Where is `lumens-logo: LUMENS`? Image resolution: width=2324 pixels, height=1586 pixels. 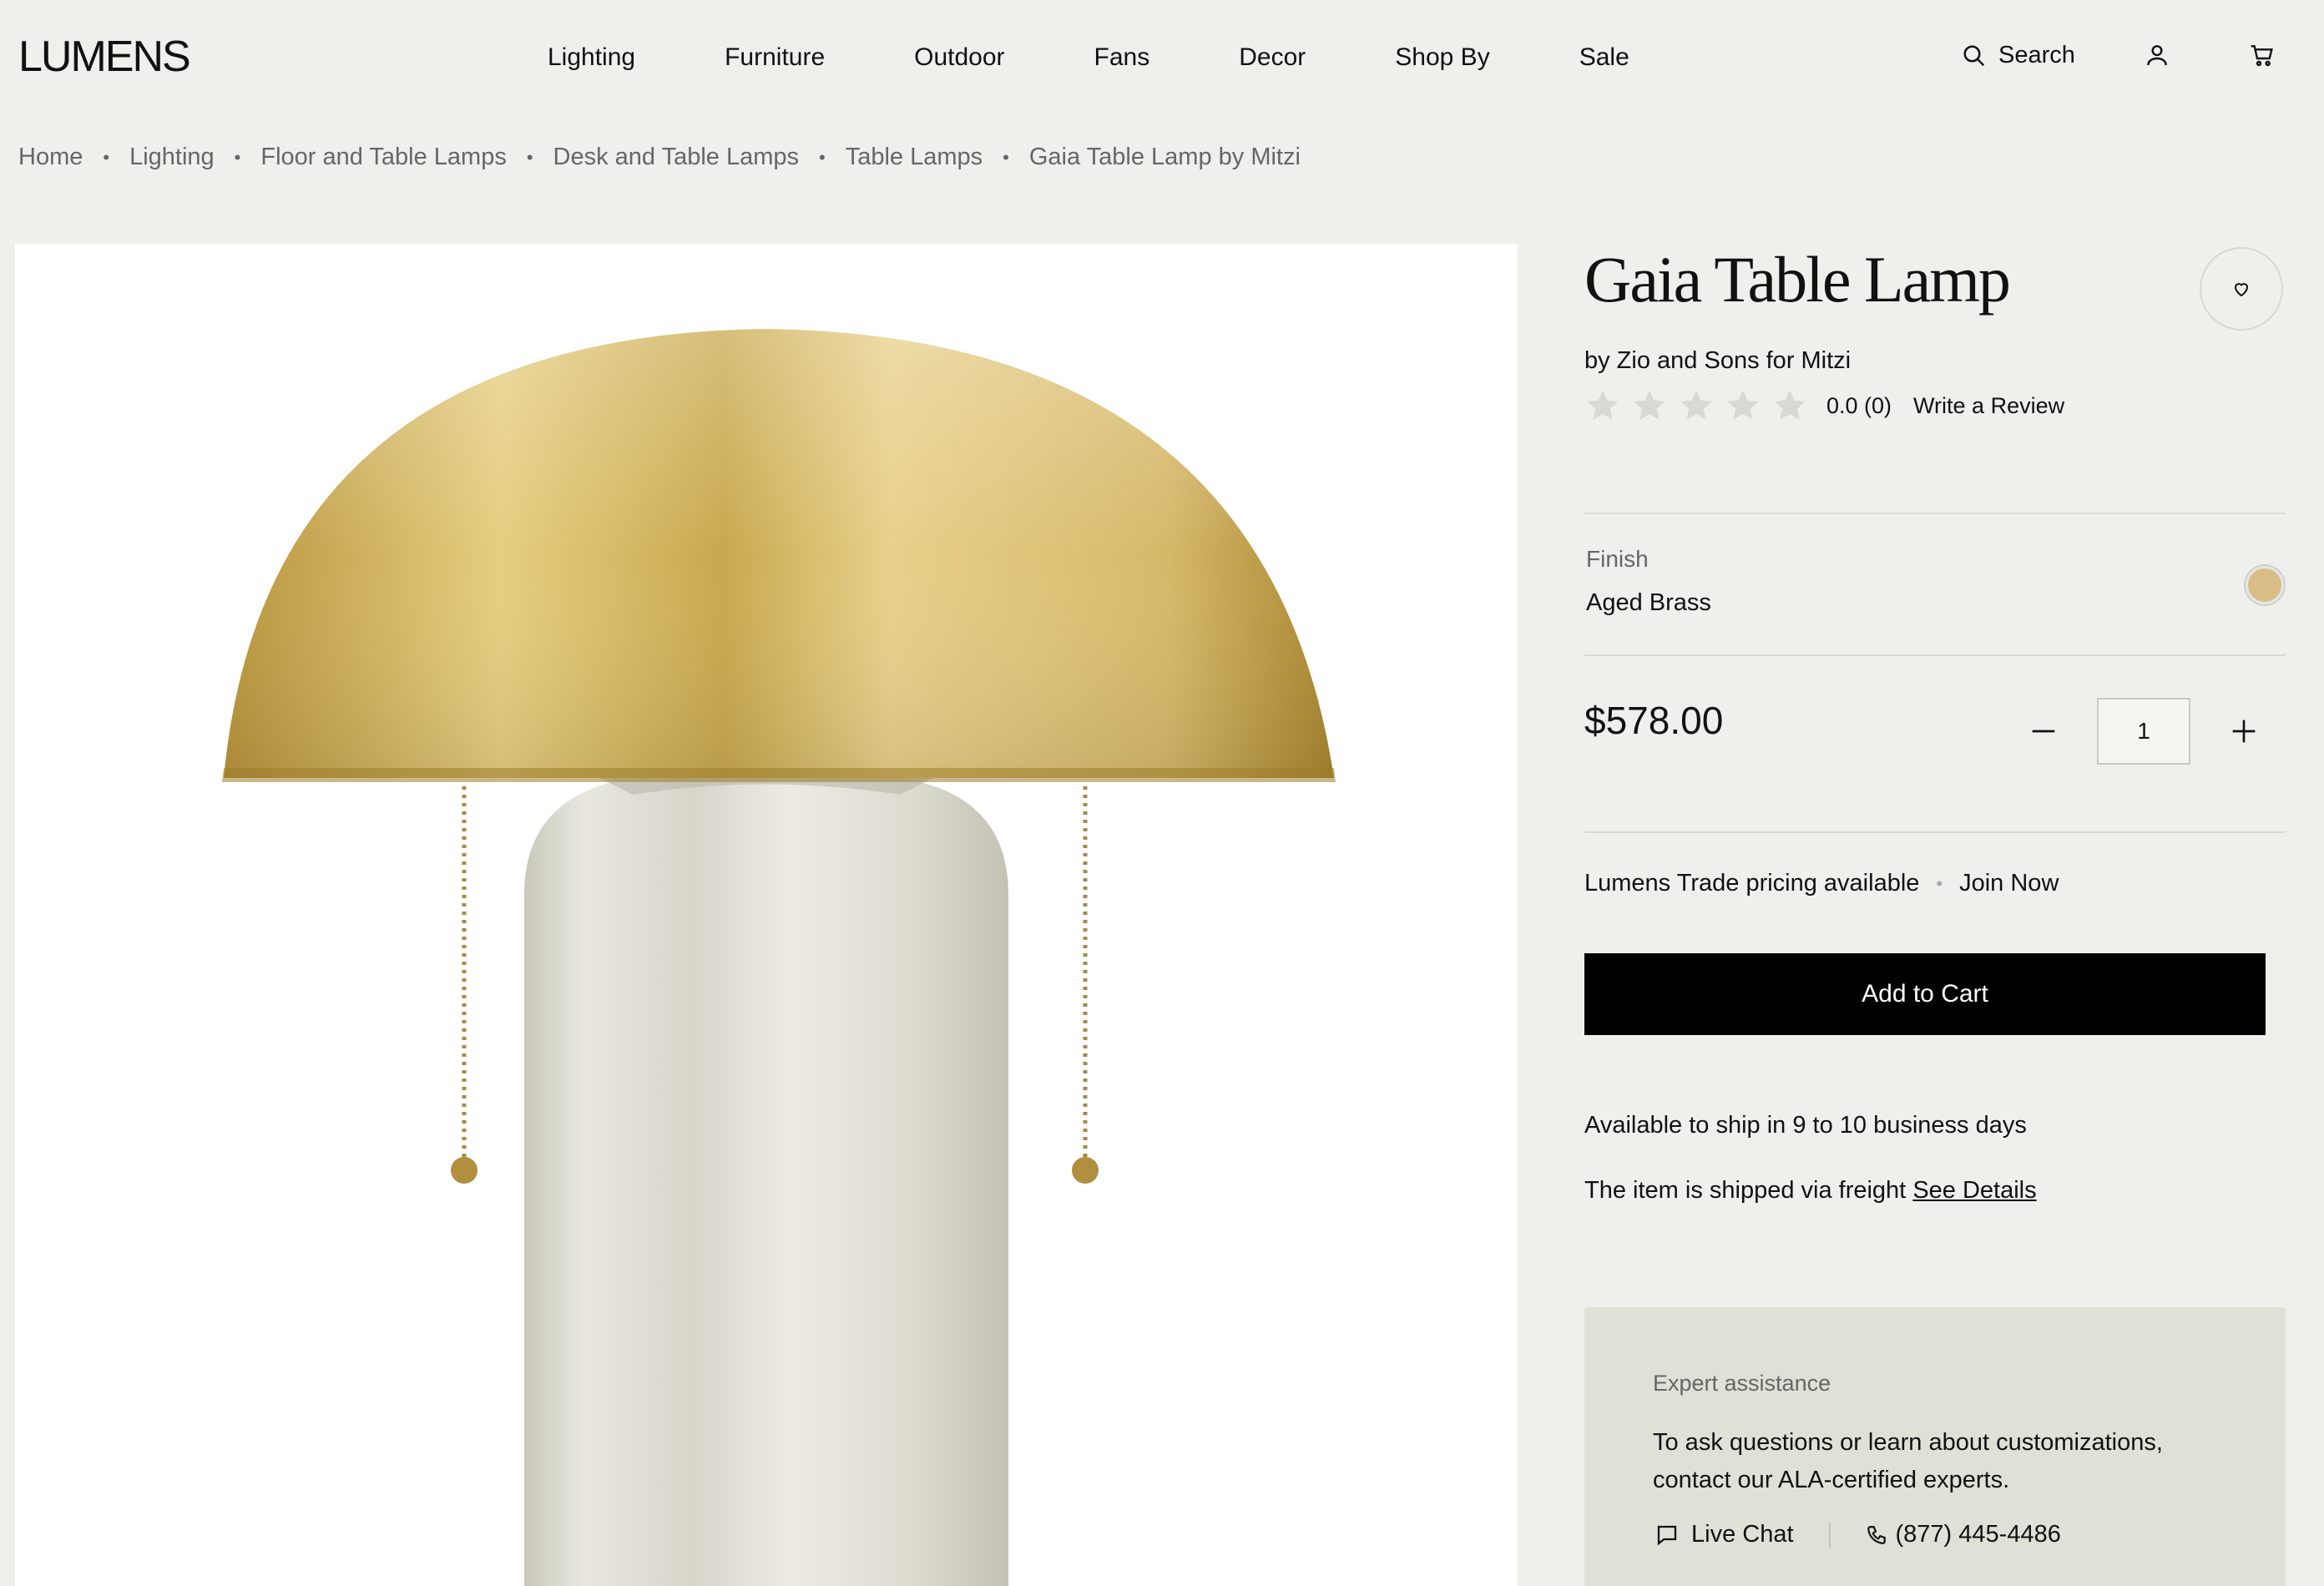
lumens-logo: LUMENS is located at coordinates (104, 57).